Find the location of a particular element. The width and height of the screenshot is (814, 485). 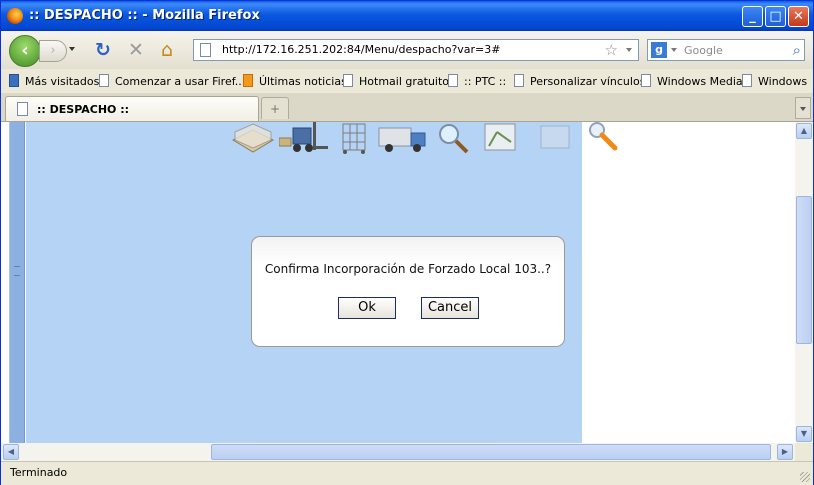

search-engine-dropdown-icon is located at coordinates (674, 50).